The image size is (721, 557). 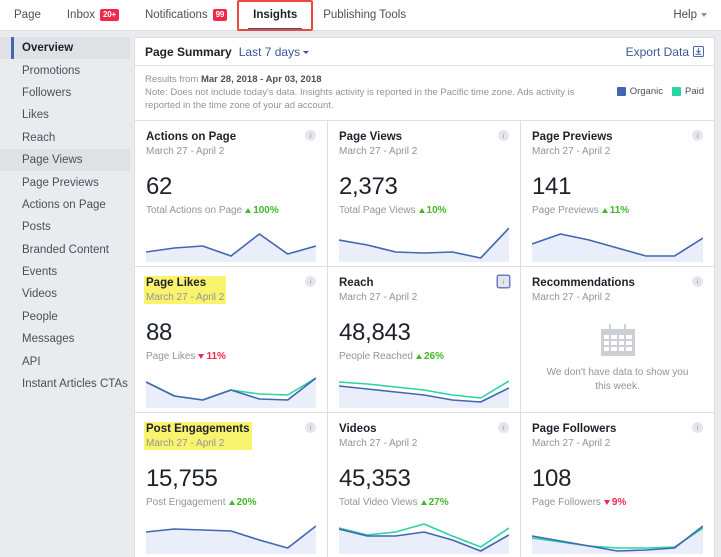 I want to click on metric-subrow: Total Video Views 27%, so click(x=424, y=502).